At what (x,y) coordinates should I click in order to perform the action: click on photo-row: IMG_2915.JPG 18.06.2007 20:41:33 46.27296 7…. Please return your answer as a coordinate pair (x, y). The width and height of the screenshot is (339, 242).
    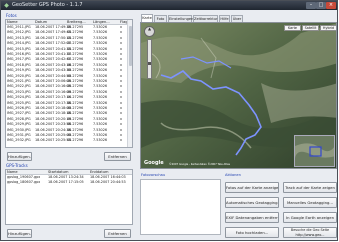
    Looking at the image, I should click on (69, 49).